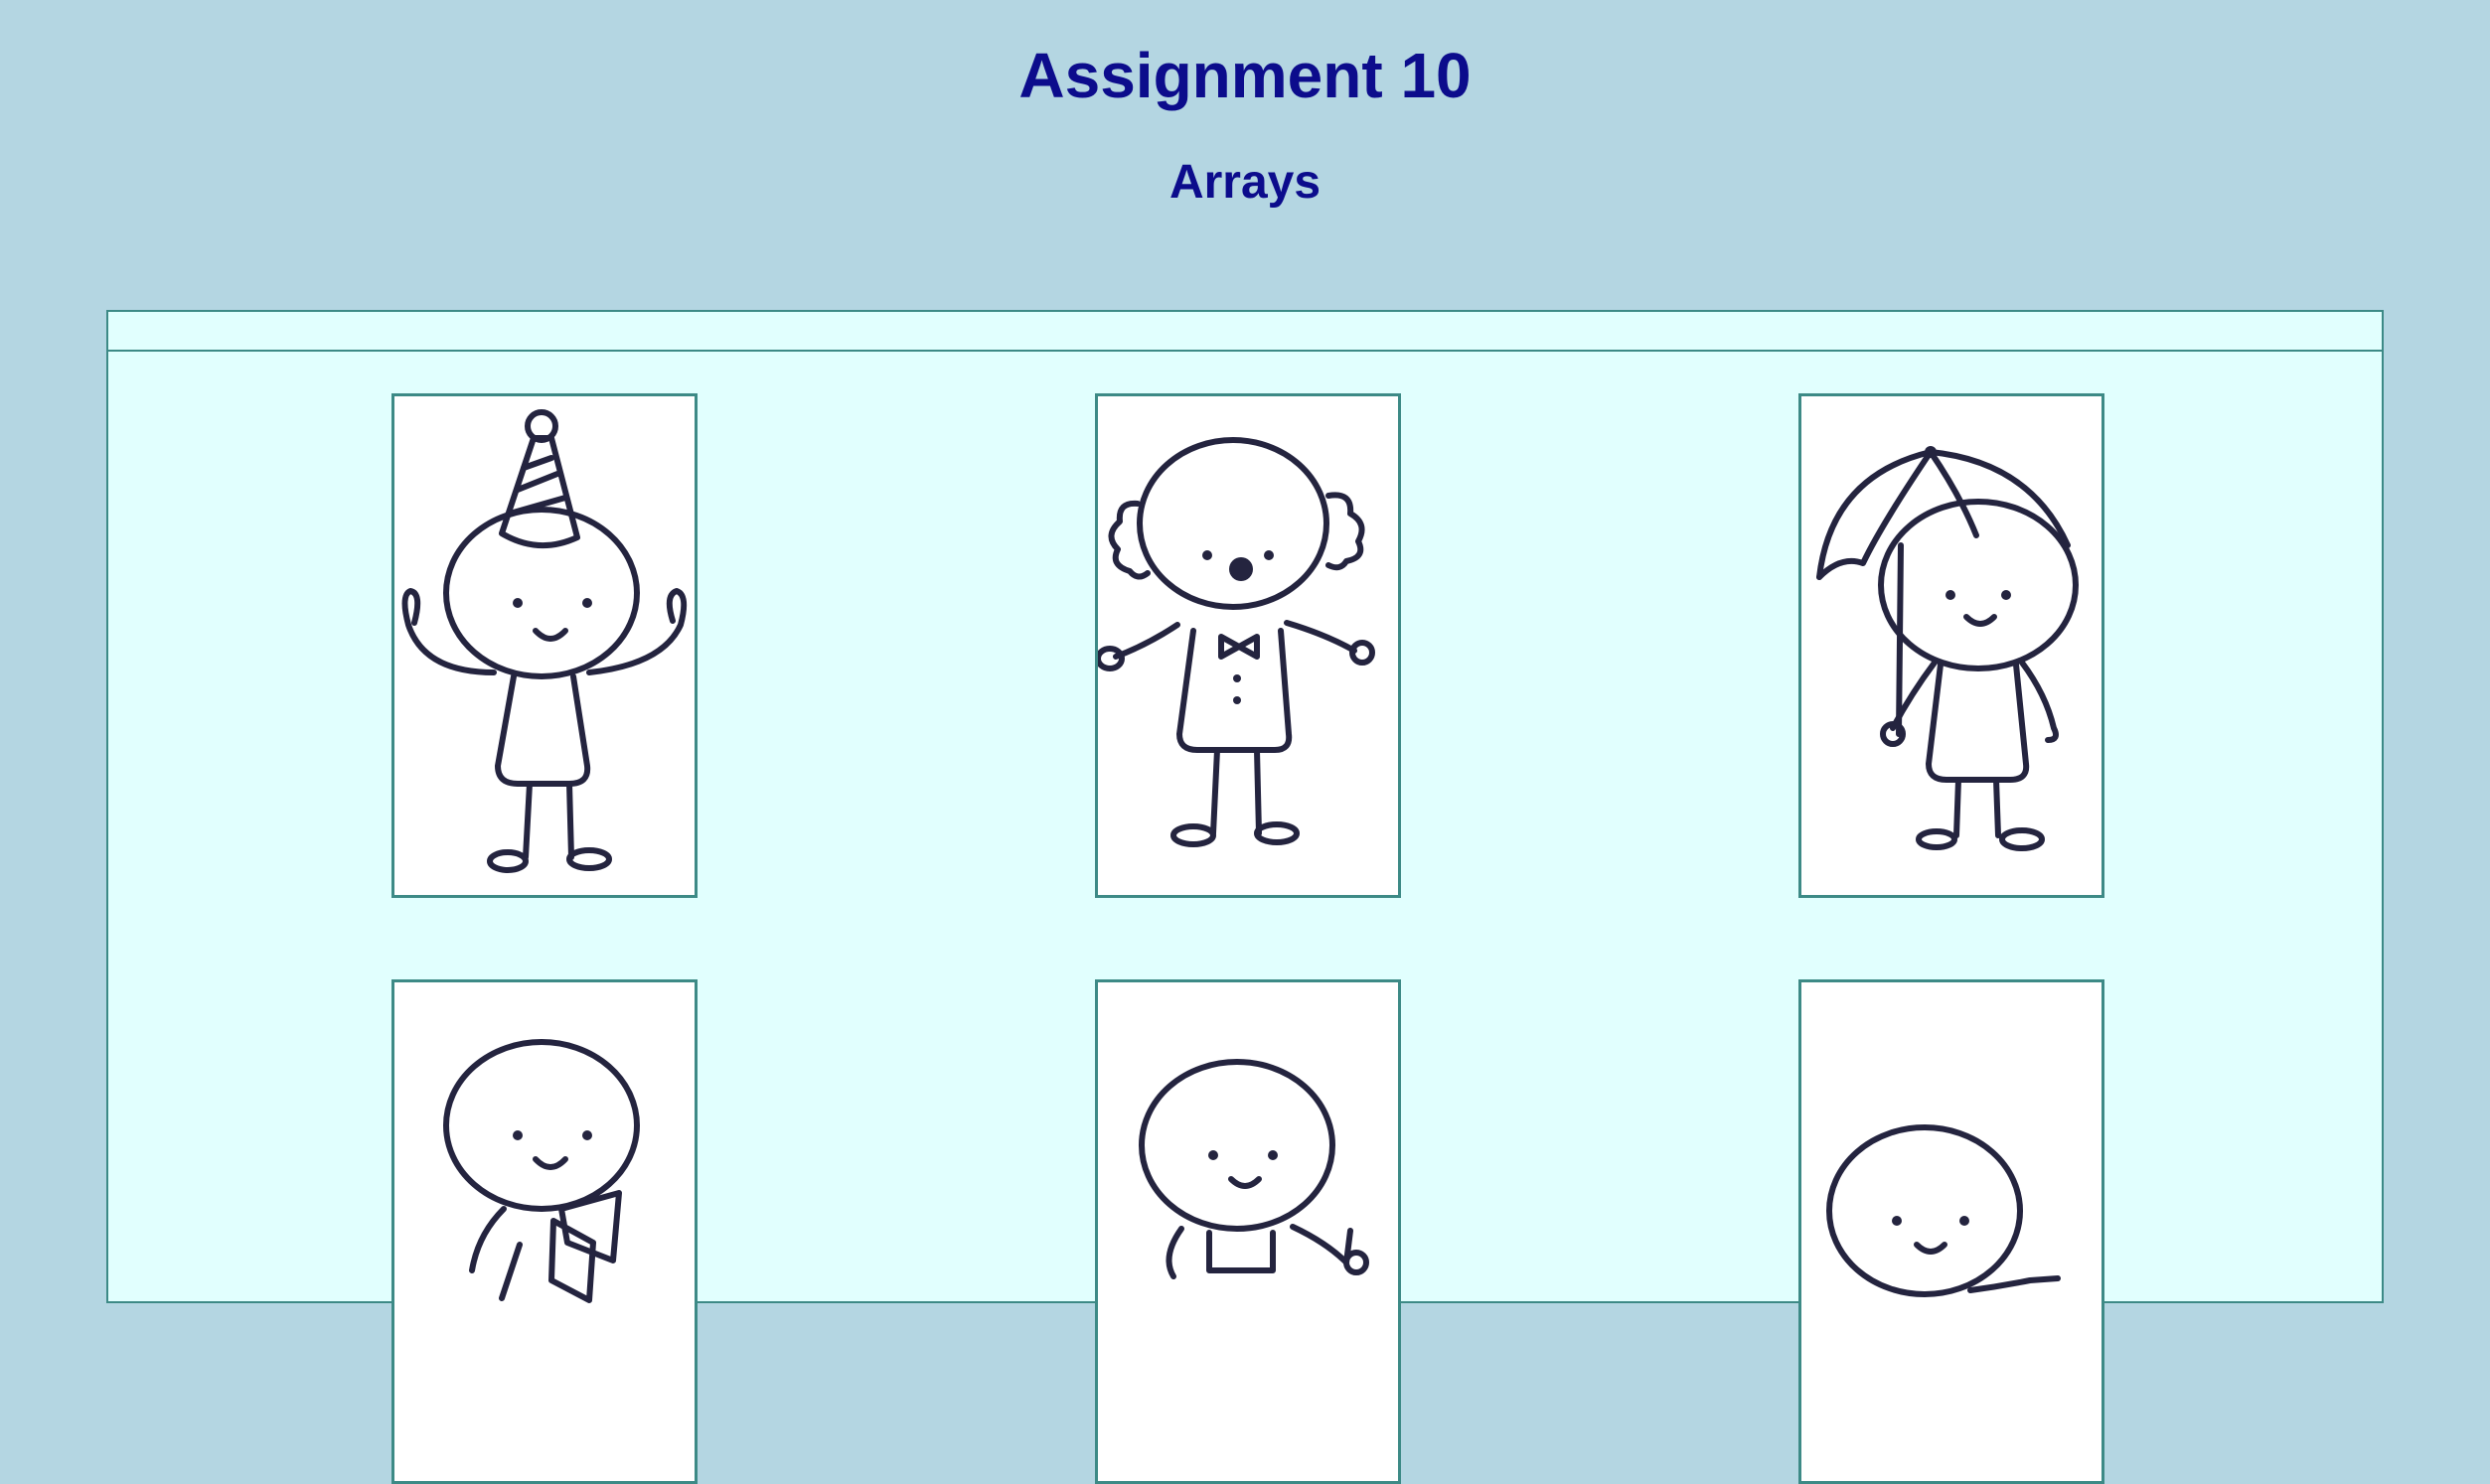 The width and height of the screenshot is (2490, 1484). What do you see at coordinates (541, 1171) in the screenshot?
I see `book-stickman-image` at bounding box center [541, 1171].